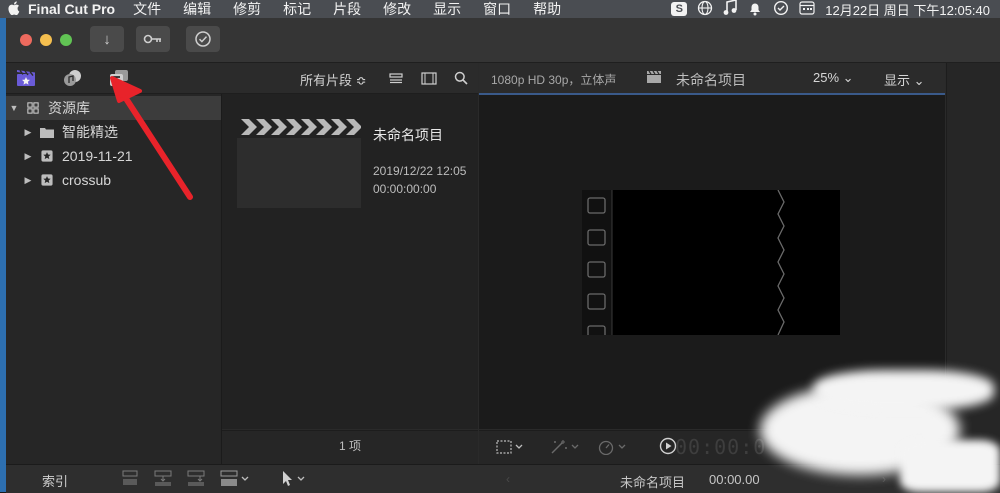  What do you see at coordinates (705, 9) in the screenshot?
I see `globe-icon` at bounding box center [705, 9].